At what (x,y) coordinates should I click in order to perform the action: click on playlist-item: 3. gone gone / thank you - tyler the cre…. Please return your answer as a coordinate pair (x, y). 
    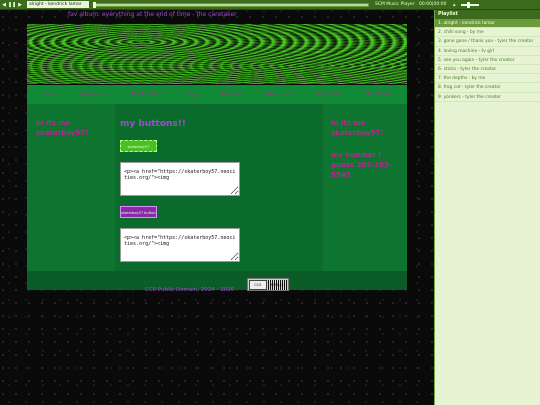
    Looking at the image, I should click on (487, 42).